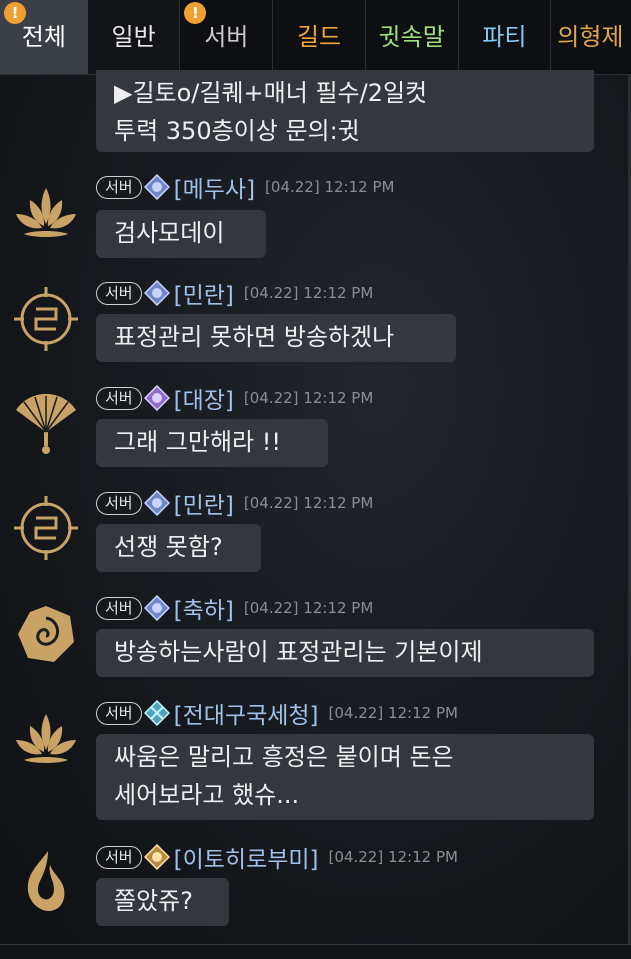  I want to click on chat-message-bubble: 표정관리 못하면 방송하겠나, so click(276, 338).